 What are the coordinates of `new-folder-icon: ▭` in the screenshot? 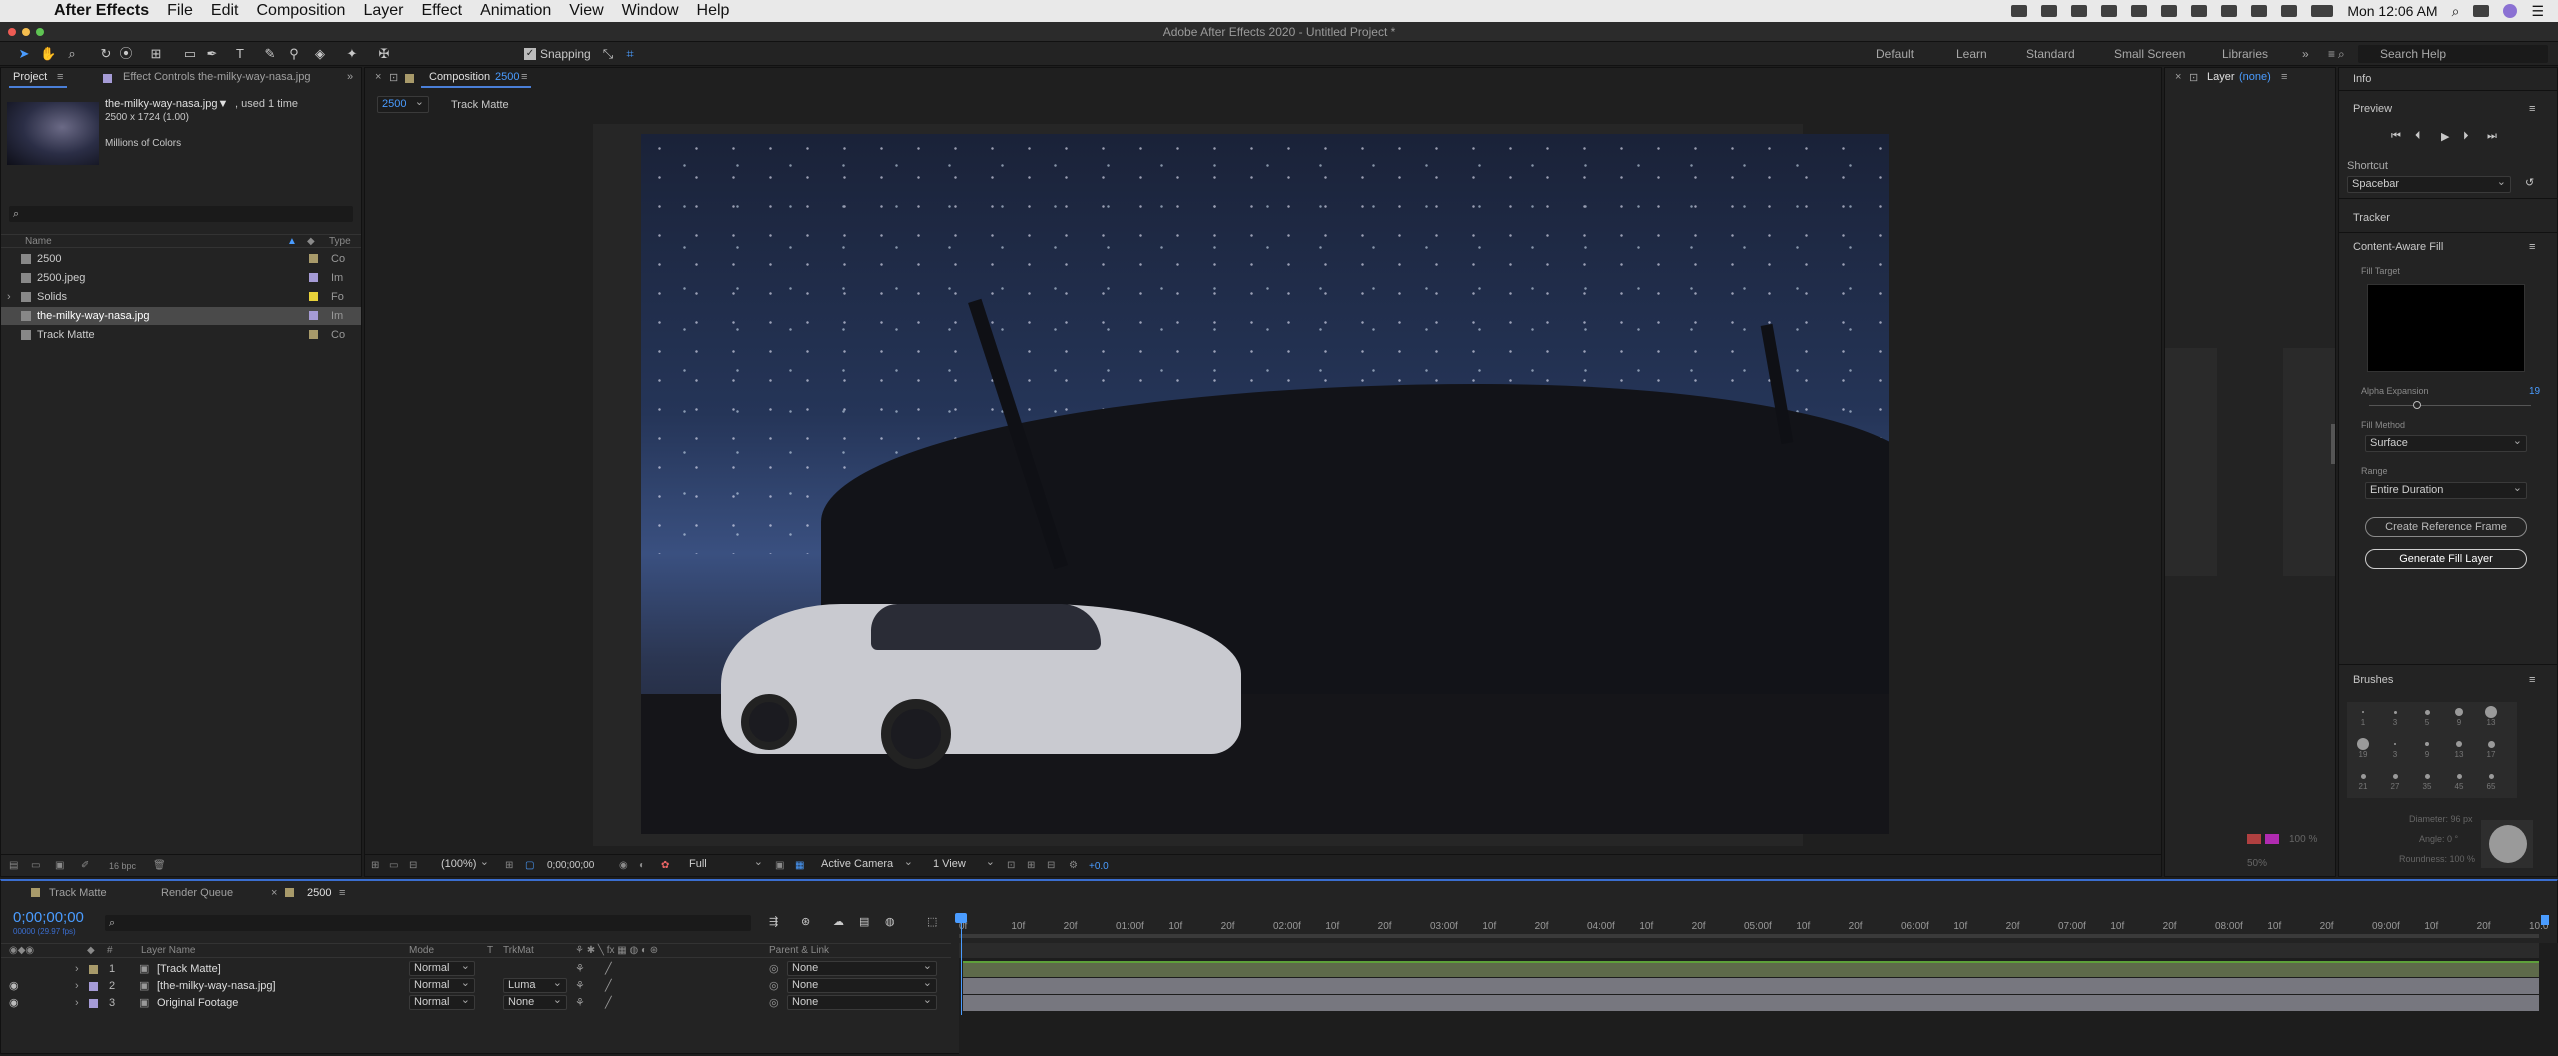 It's located at (35, 865).